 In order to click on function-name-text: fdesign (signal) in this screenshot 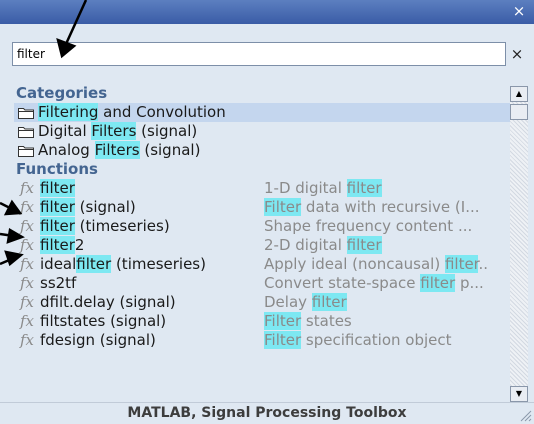, I will do `click(98, 340)`.